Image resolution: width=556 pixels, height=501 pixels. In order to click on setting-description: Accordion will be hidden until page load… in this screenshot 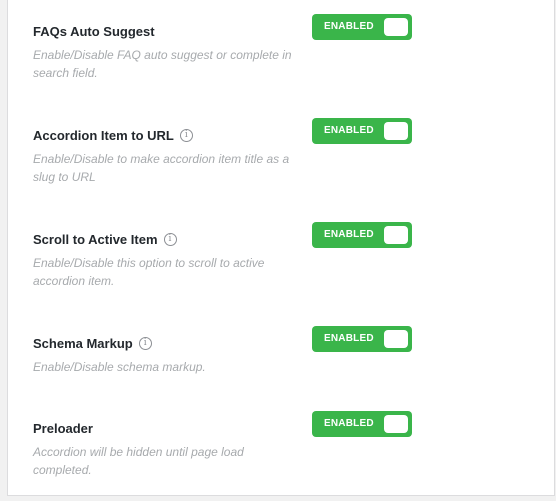, I will do `click(138, 461)`.